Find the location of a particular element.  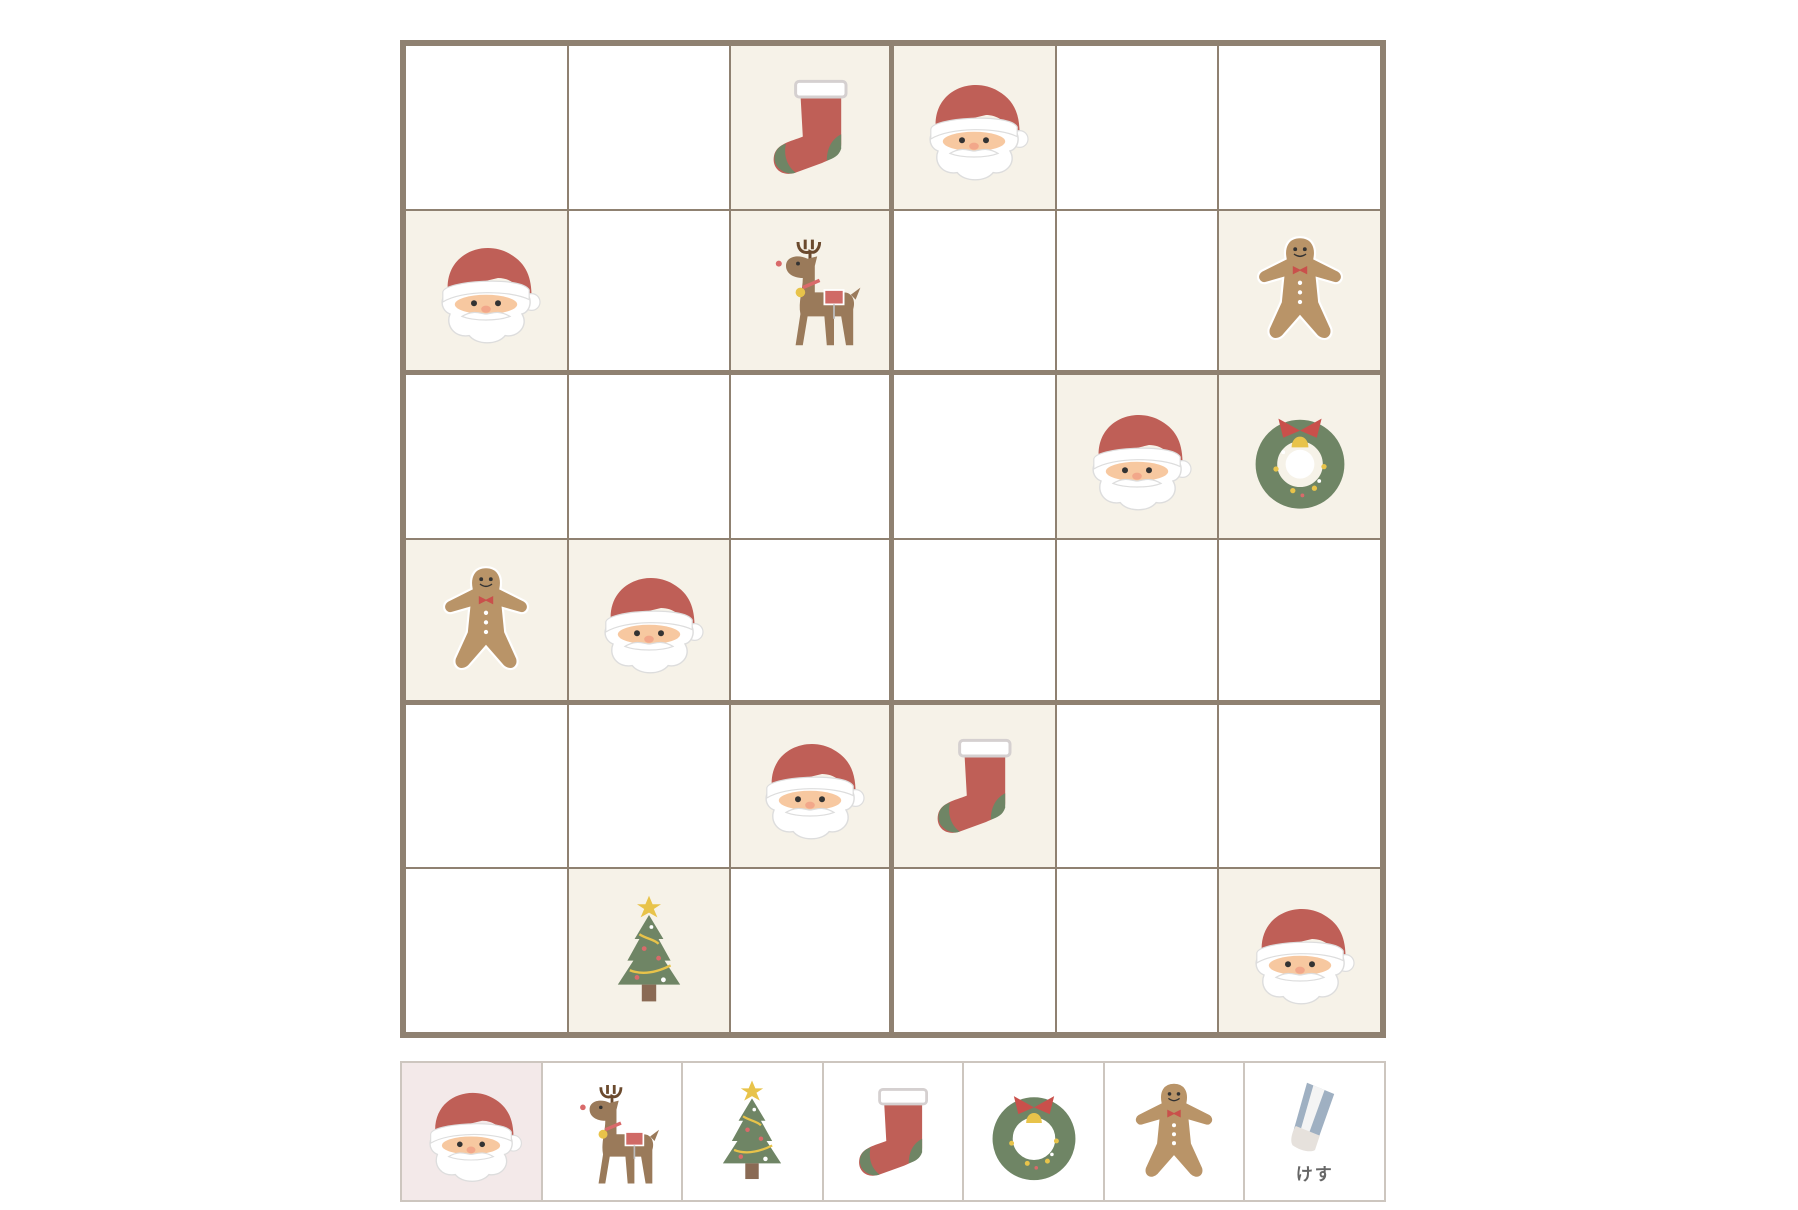

palette-wreath-button is located at coordinates (1033, 1131).